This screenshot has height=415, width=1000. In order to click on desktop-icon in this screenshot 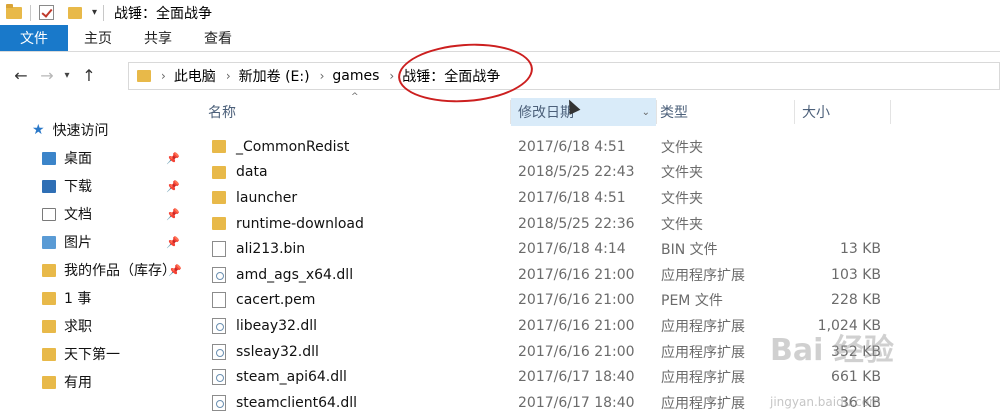, I will do `click(49, 158)`.